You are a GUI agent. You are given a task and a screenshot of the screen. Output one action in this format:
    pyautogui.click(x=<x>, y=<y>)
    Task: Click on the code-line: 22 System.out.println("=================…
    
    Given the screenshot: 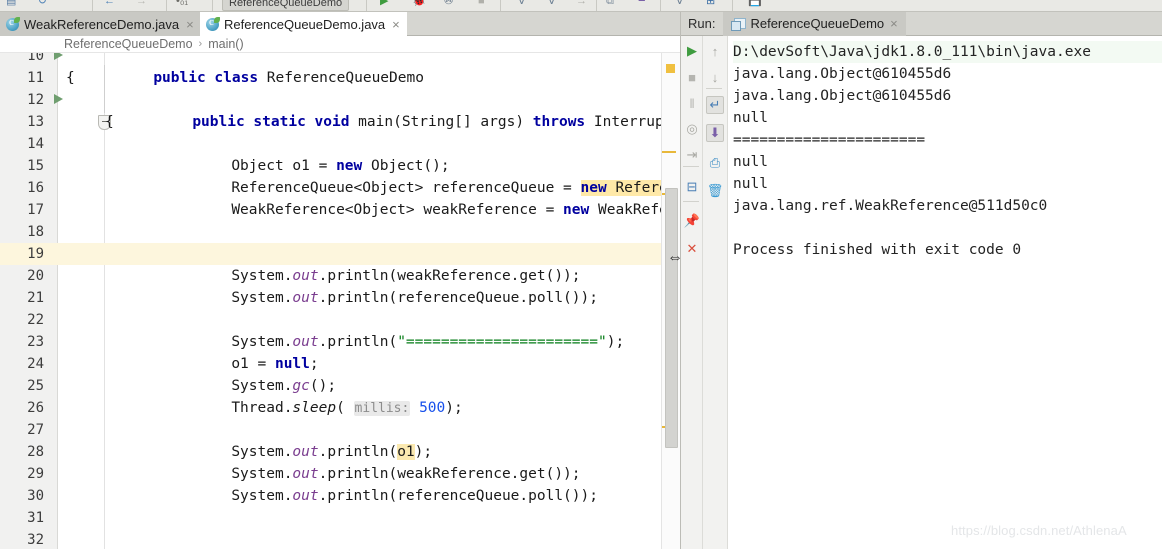 What is the action you would take?
    pyautogui.click(x=340, y=329)
    